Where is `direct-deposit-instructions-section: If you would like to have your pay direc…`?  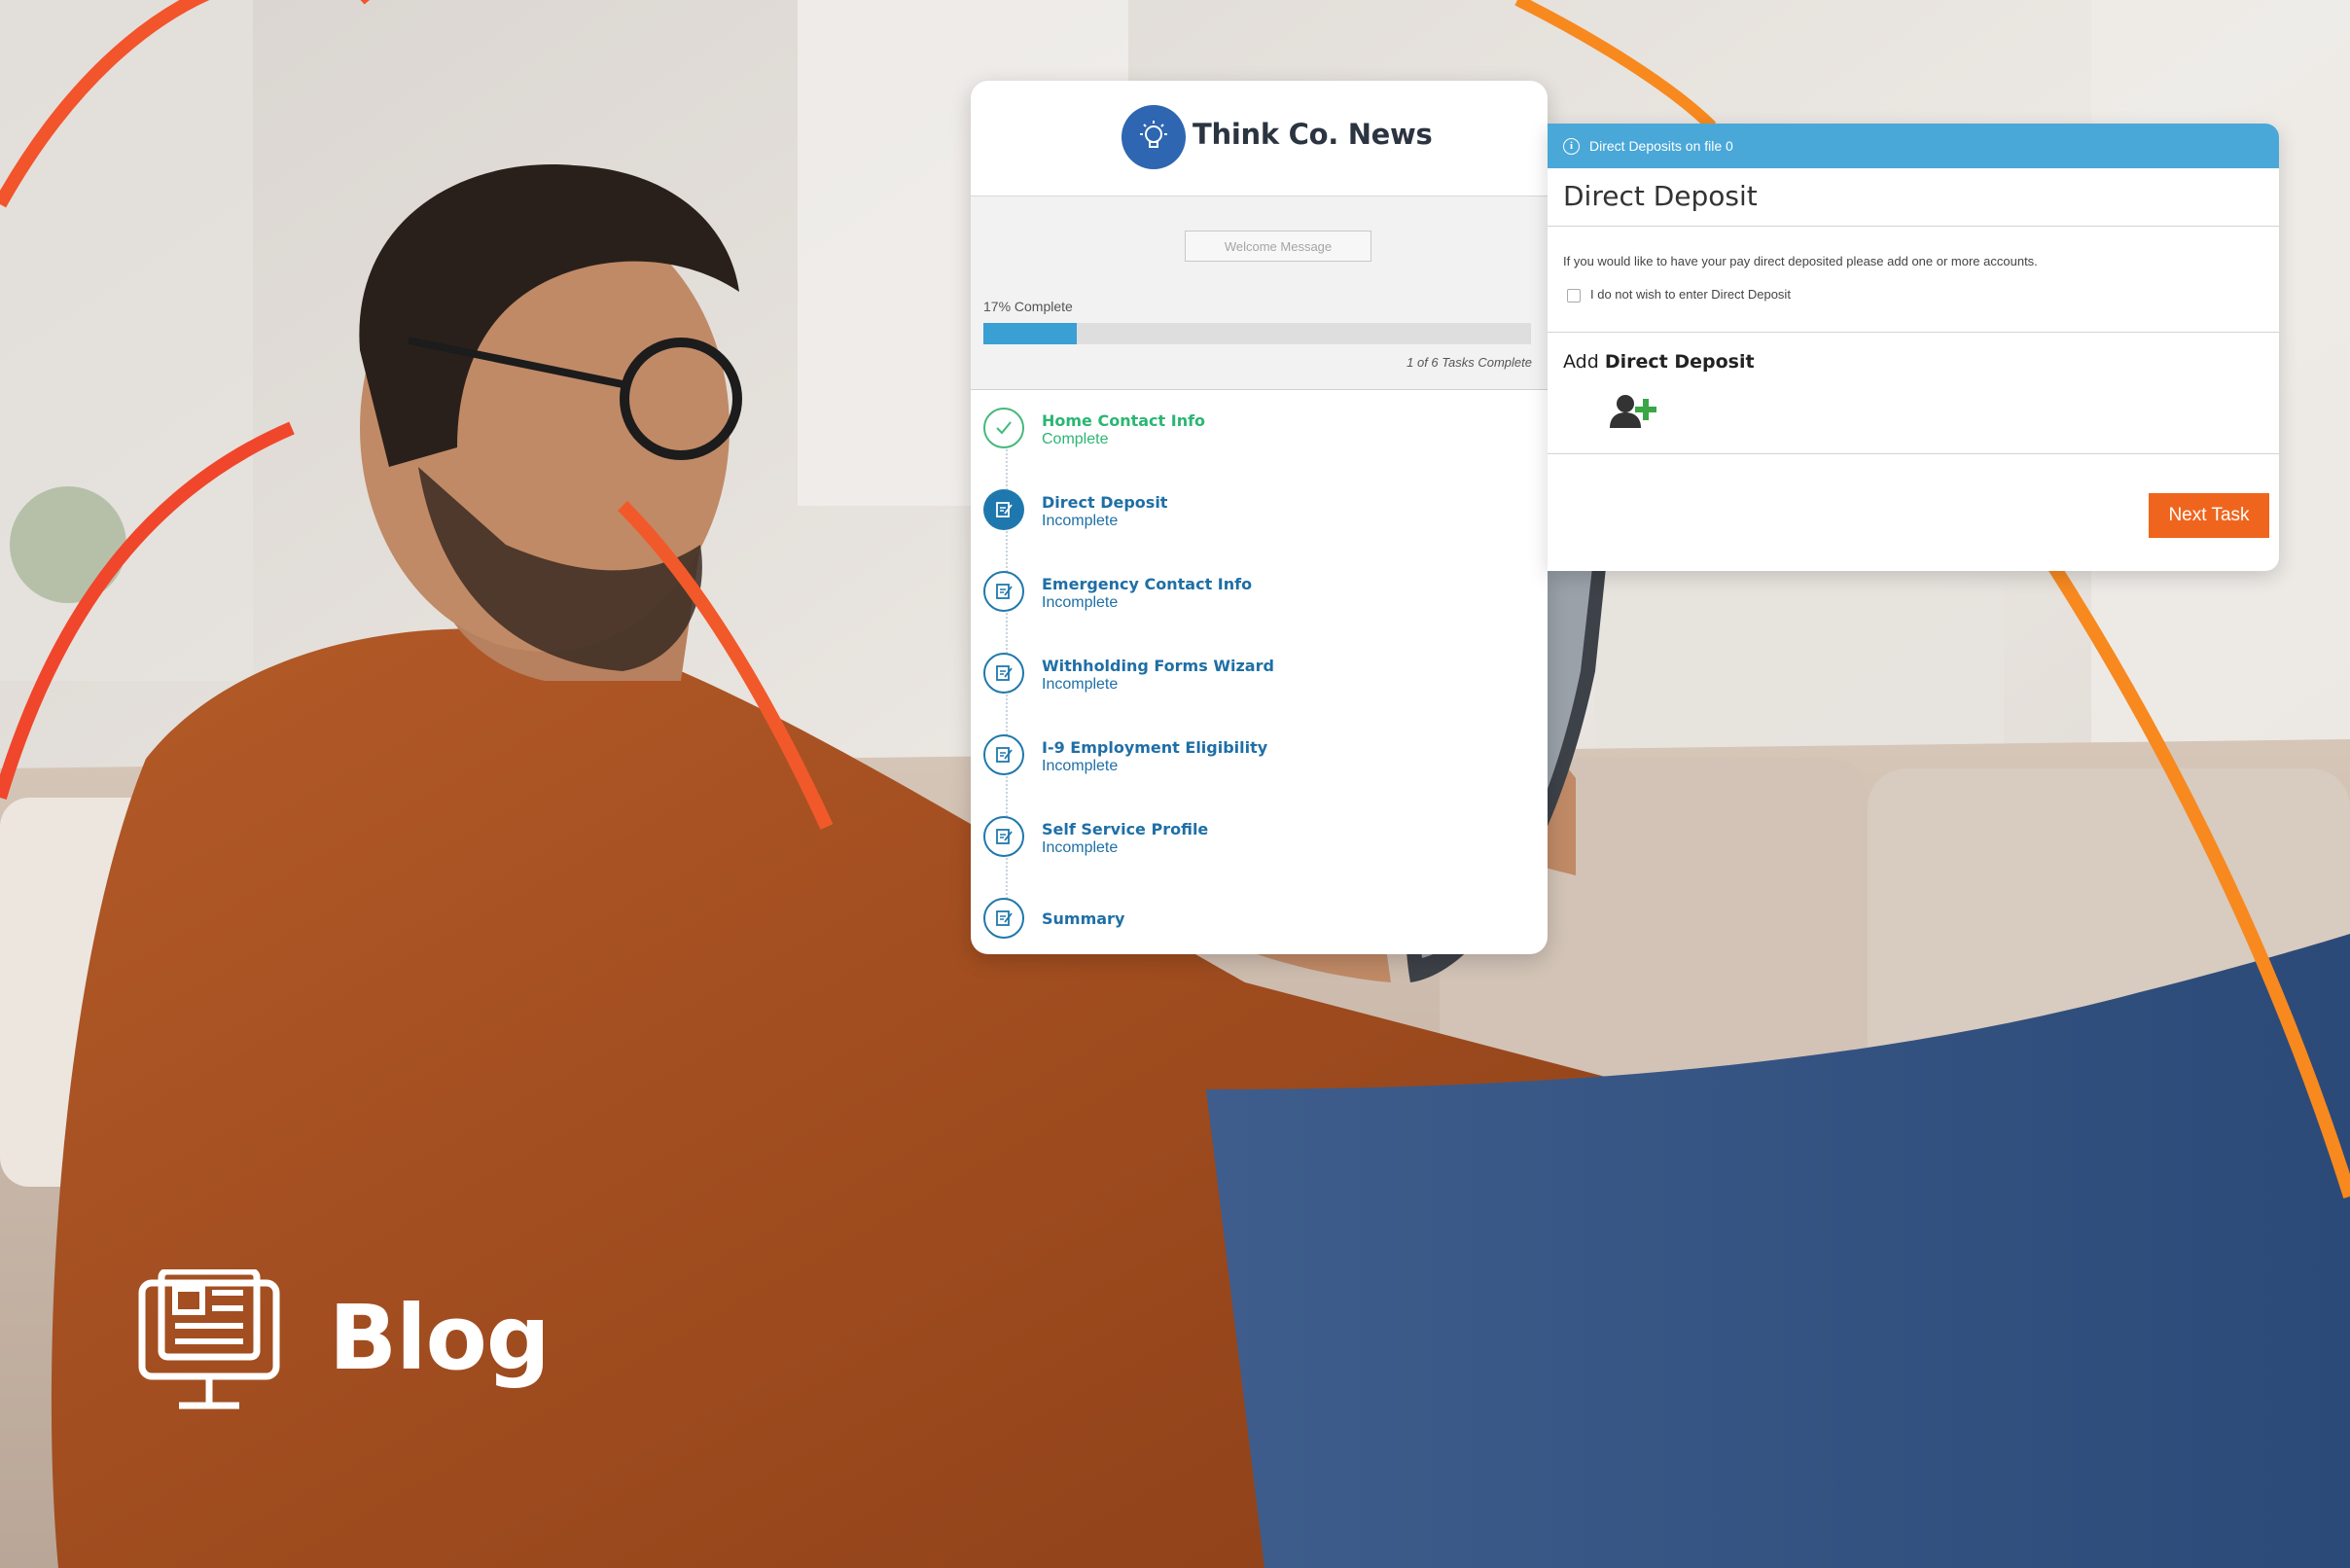
direct-deposit-instructions-section: If you would like to have your pay direc… is located at coordinates (1914, 280).